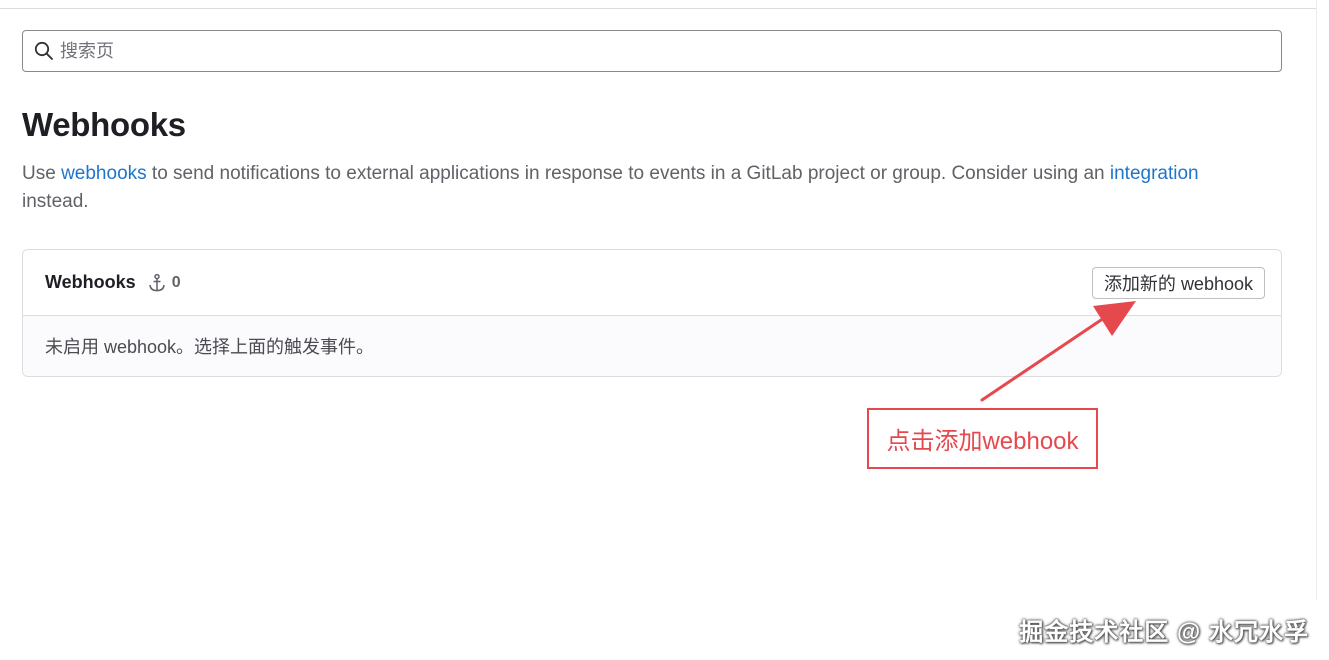 The height and width of the screenshot is (660, 1329). I want to click on callout-text: 点击添加webhook, so click(982, 441).